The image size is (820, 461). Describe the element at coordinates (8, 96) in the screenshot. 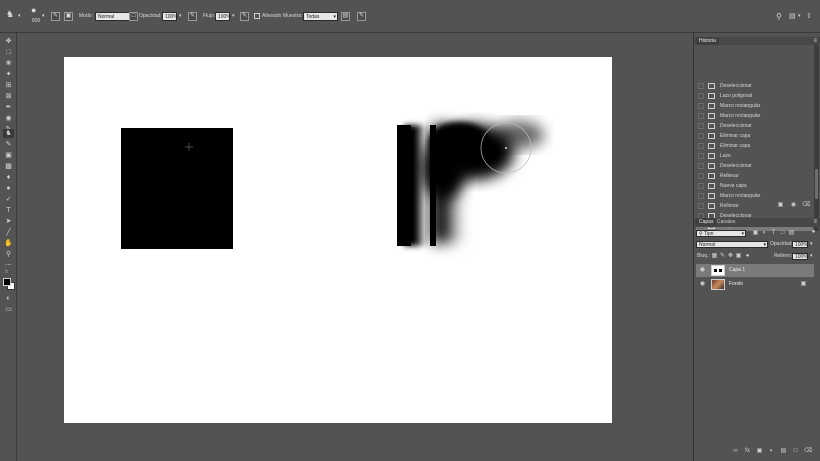

I see `frame-tool-icon: ⊠` at that location.